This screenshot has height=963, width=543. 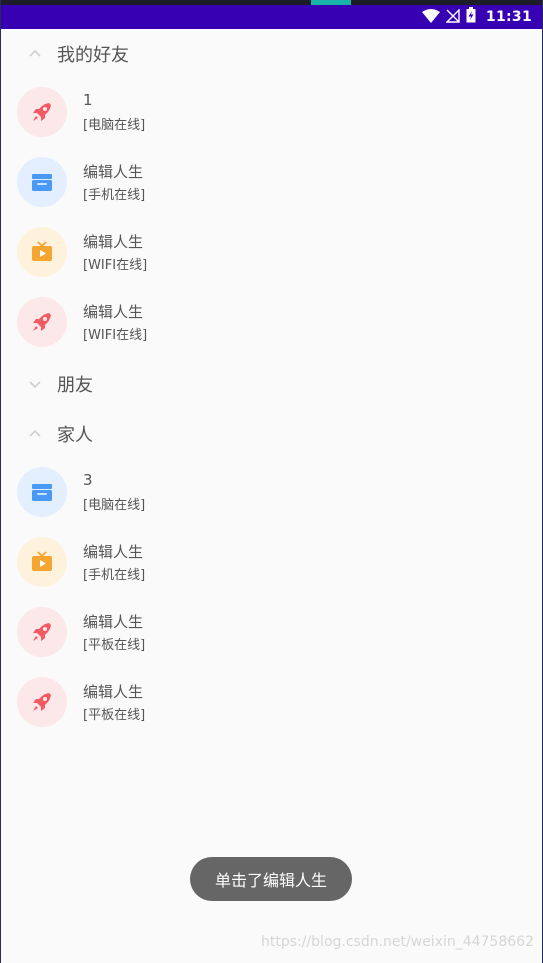 What do you see at coordinates (397, 942) in the screenshot?
I see `watermark: https://blog.csdn.net/weixin_44758662` at bounding box center [397, 942].